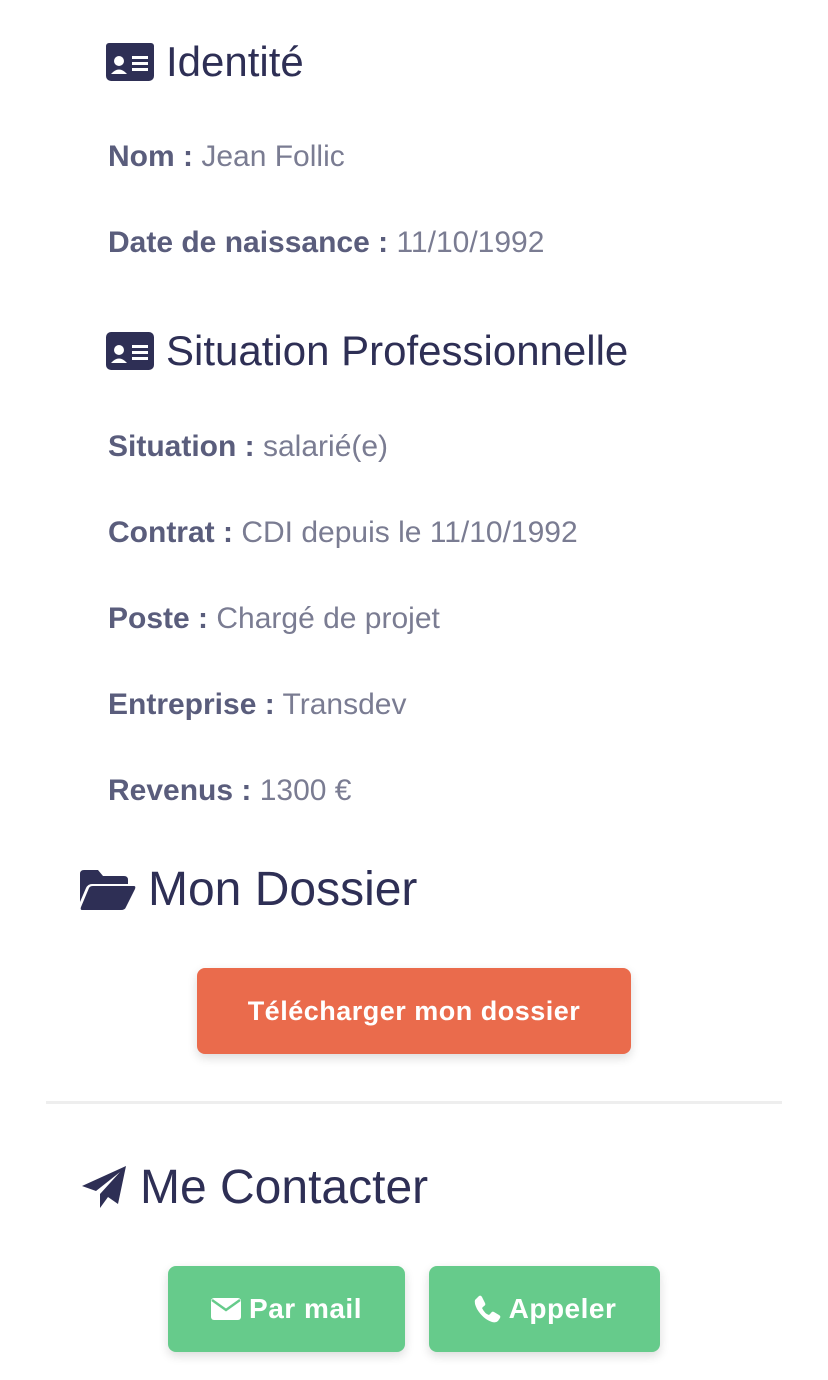  I want to click on field-value: 11/10/1992, so click(470, 242).